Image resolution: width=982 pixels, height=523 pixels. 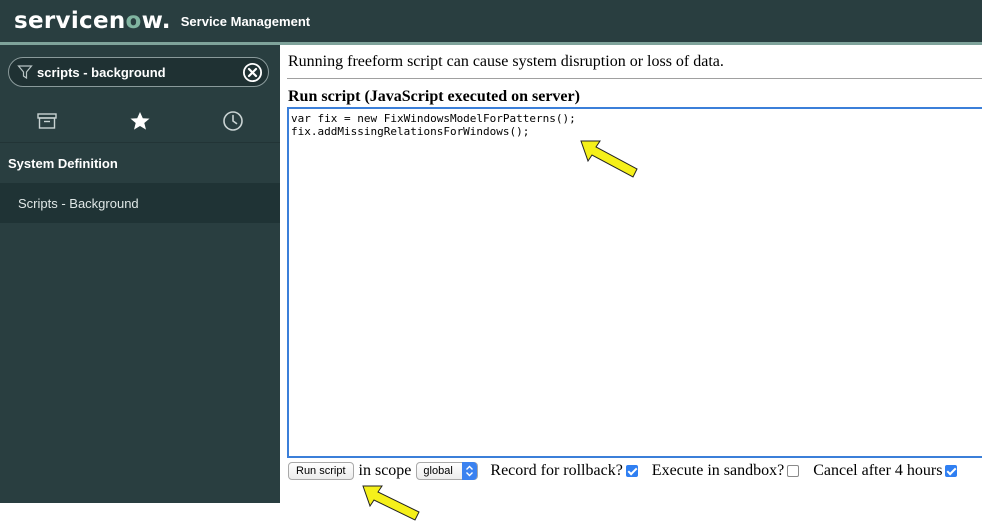 I want to click on in-scope-label: in scope, so click(x=385, y=470).